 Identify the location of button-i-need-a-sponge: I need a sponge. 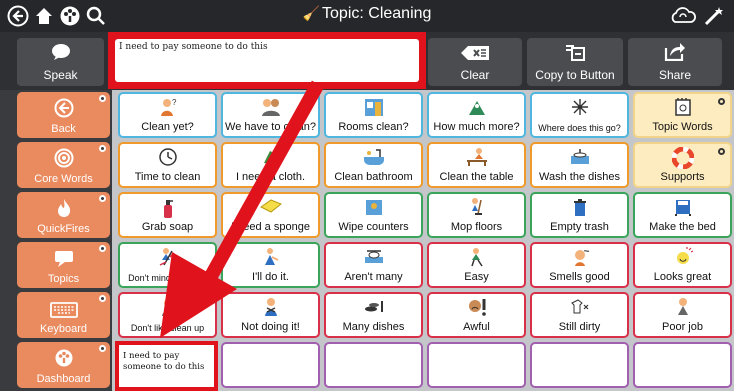
(270, 215).